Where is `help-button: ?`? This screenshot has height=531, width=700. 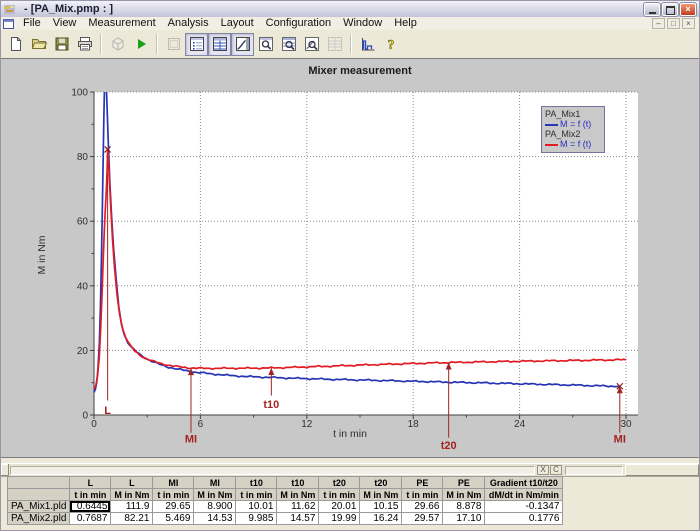
help-button: ? is located at coordinates (390, 44).